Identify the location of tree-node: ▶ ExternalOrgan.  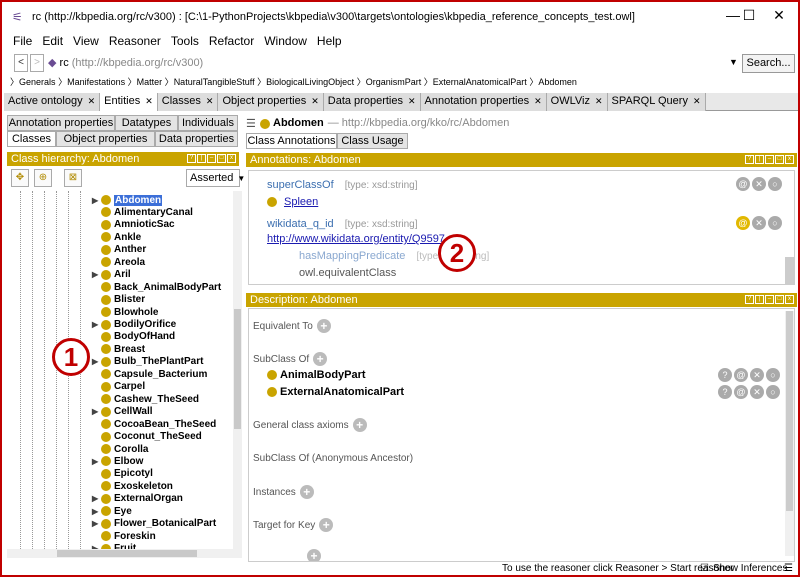
(137, 499).